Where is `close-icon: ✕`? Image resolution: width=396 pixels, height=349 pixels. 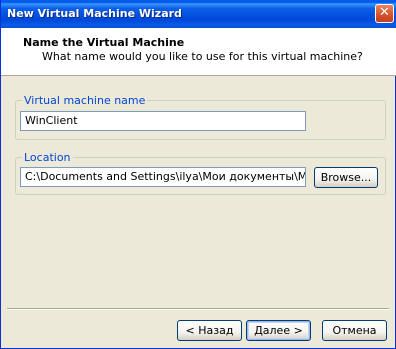
close-icon: ✕ is located at coordinates (384, 13).